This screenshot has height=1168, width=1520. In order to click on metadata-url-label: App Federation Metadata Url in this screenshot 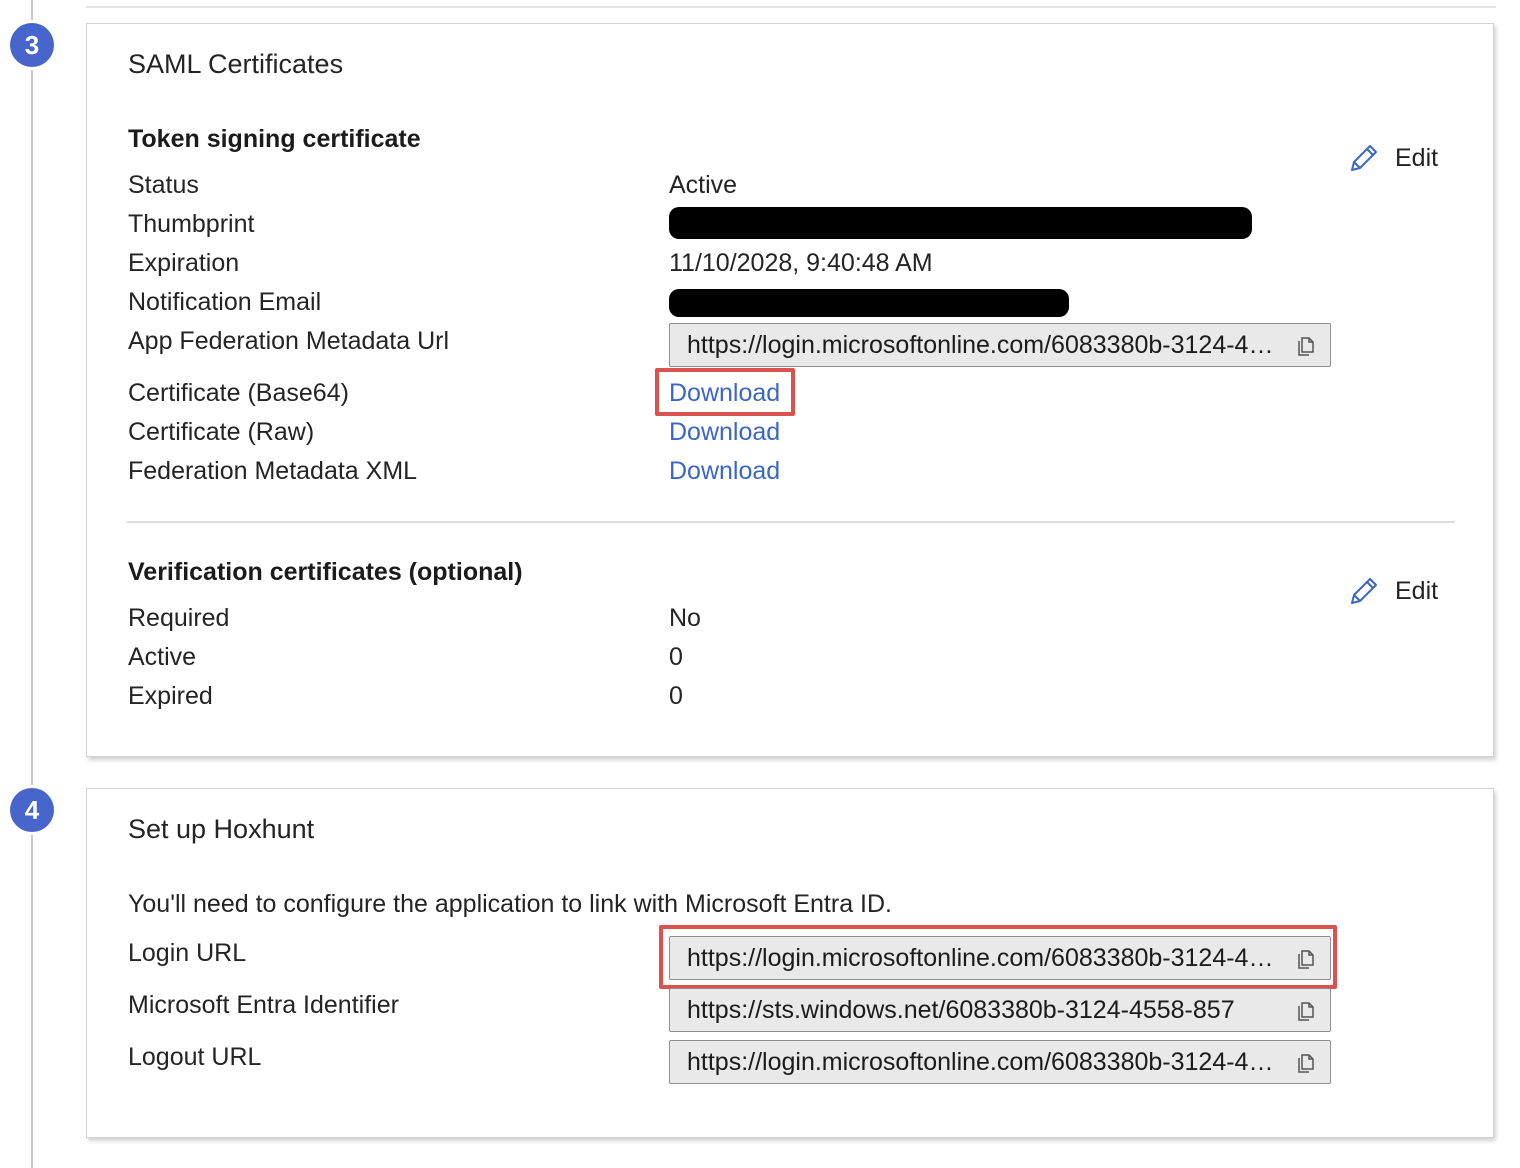, I will do `click(289, 341)`.